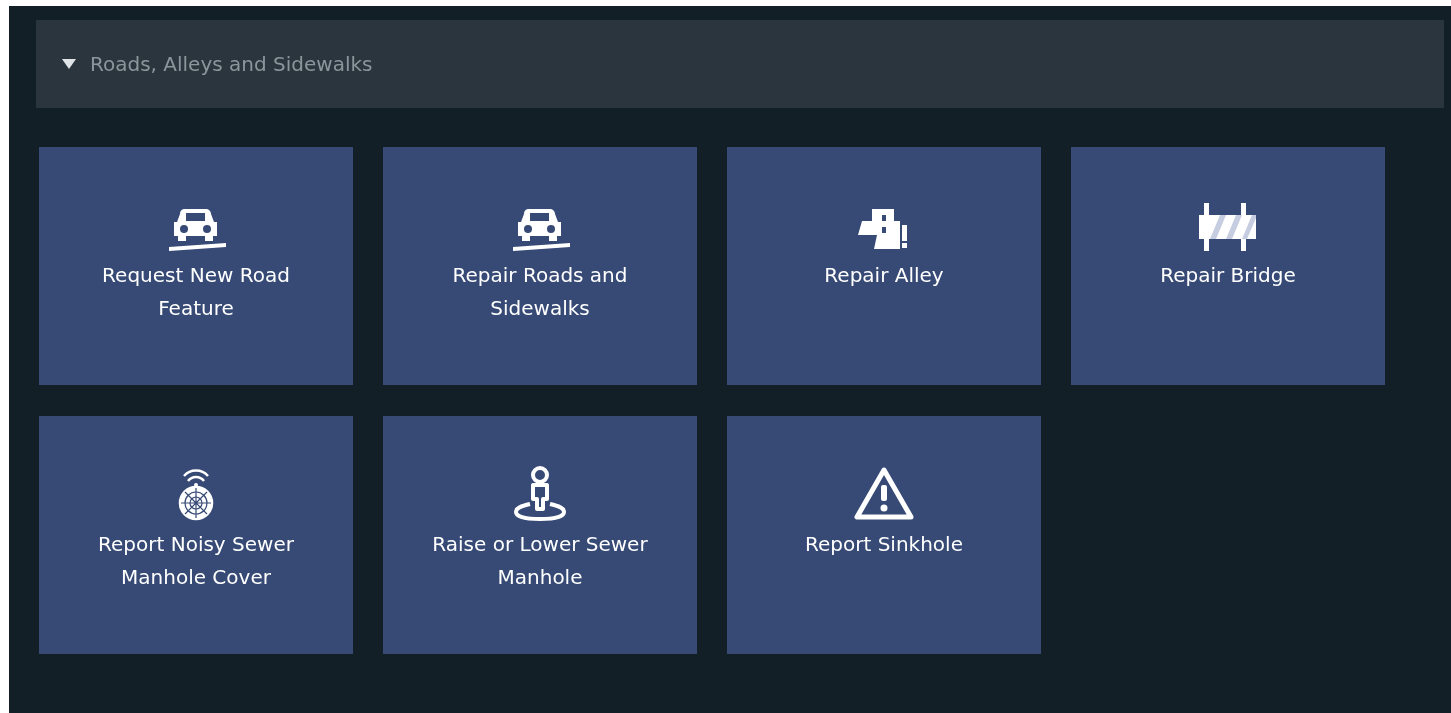 The height and width of the screenshot is (713, 1451). Describe the element at coordinates (1228, 266) in the screenshot. I see `service-tile: Repair Bridge` at that location.